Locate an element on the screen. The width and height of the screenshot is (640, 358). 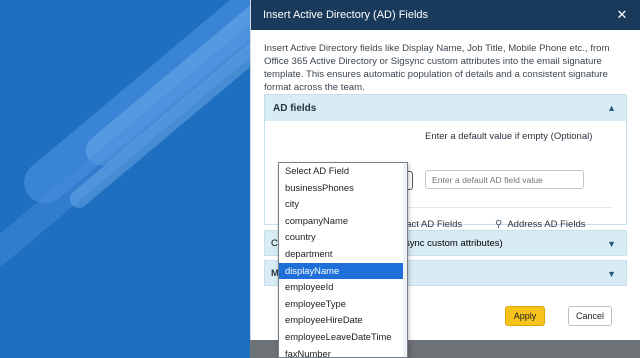
tab-address-label: Address AD Fields is located at coordinates (546, 224).